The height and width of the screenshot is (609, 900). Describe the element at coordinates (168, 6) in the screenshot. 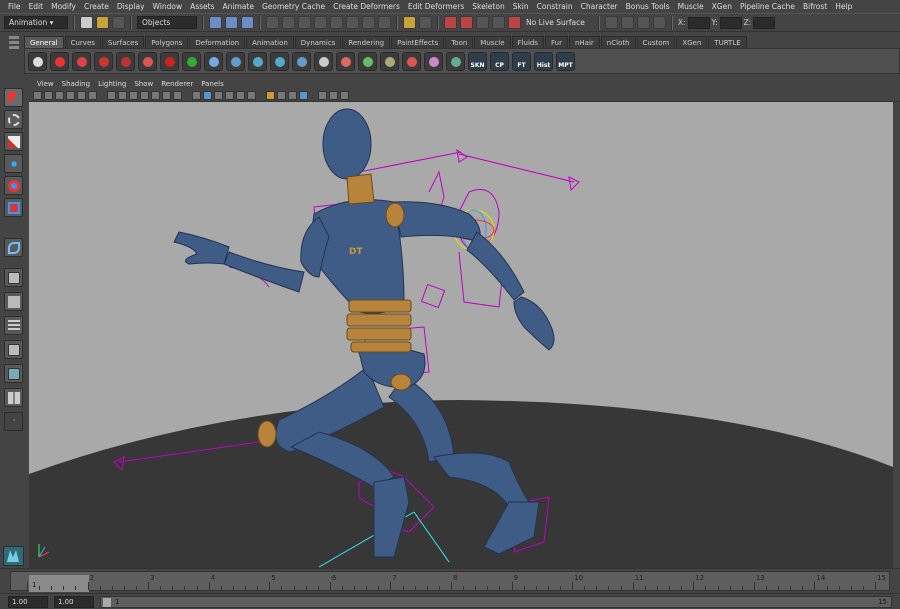

I see `menu-item: Window` at that location.